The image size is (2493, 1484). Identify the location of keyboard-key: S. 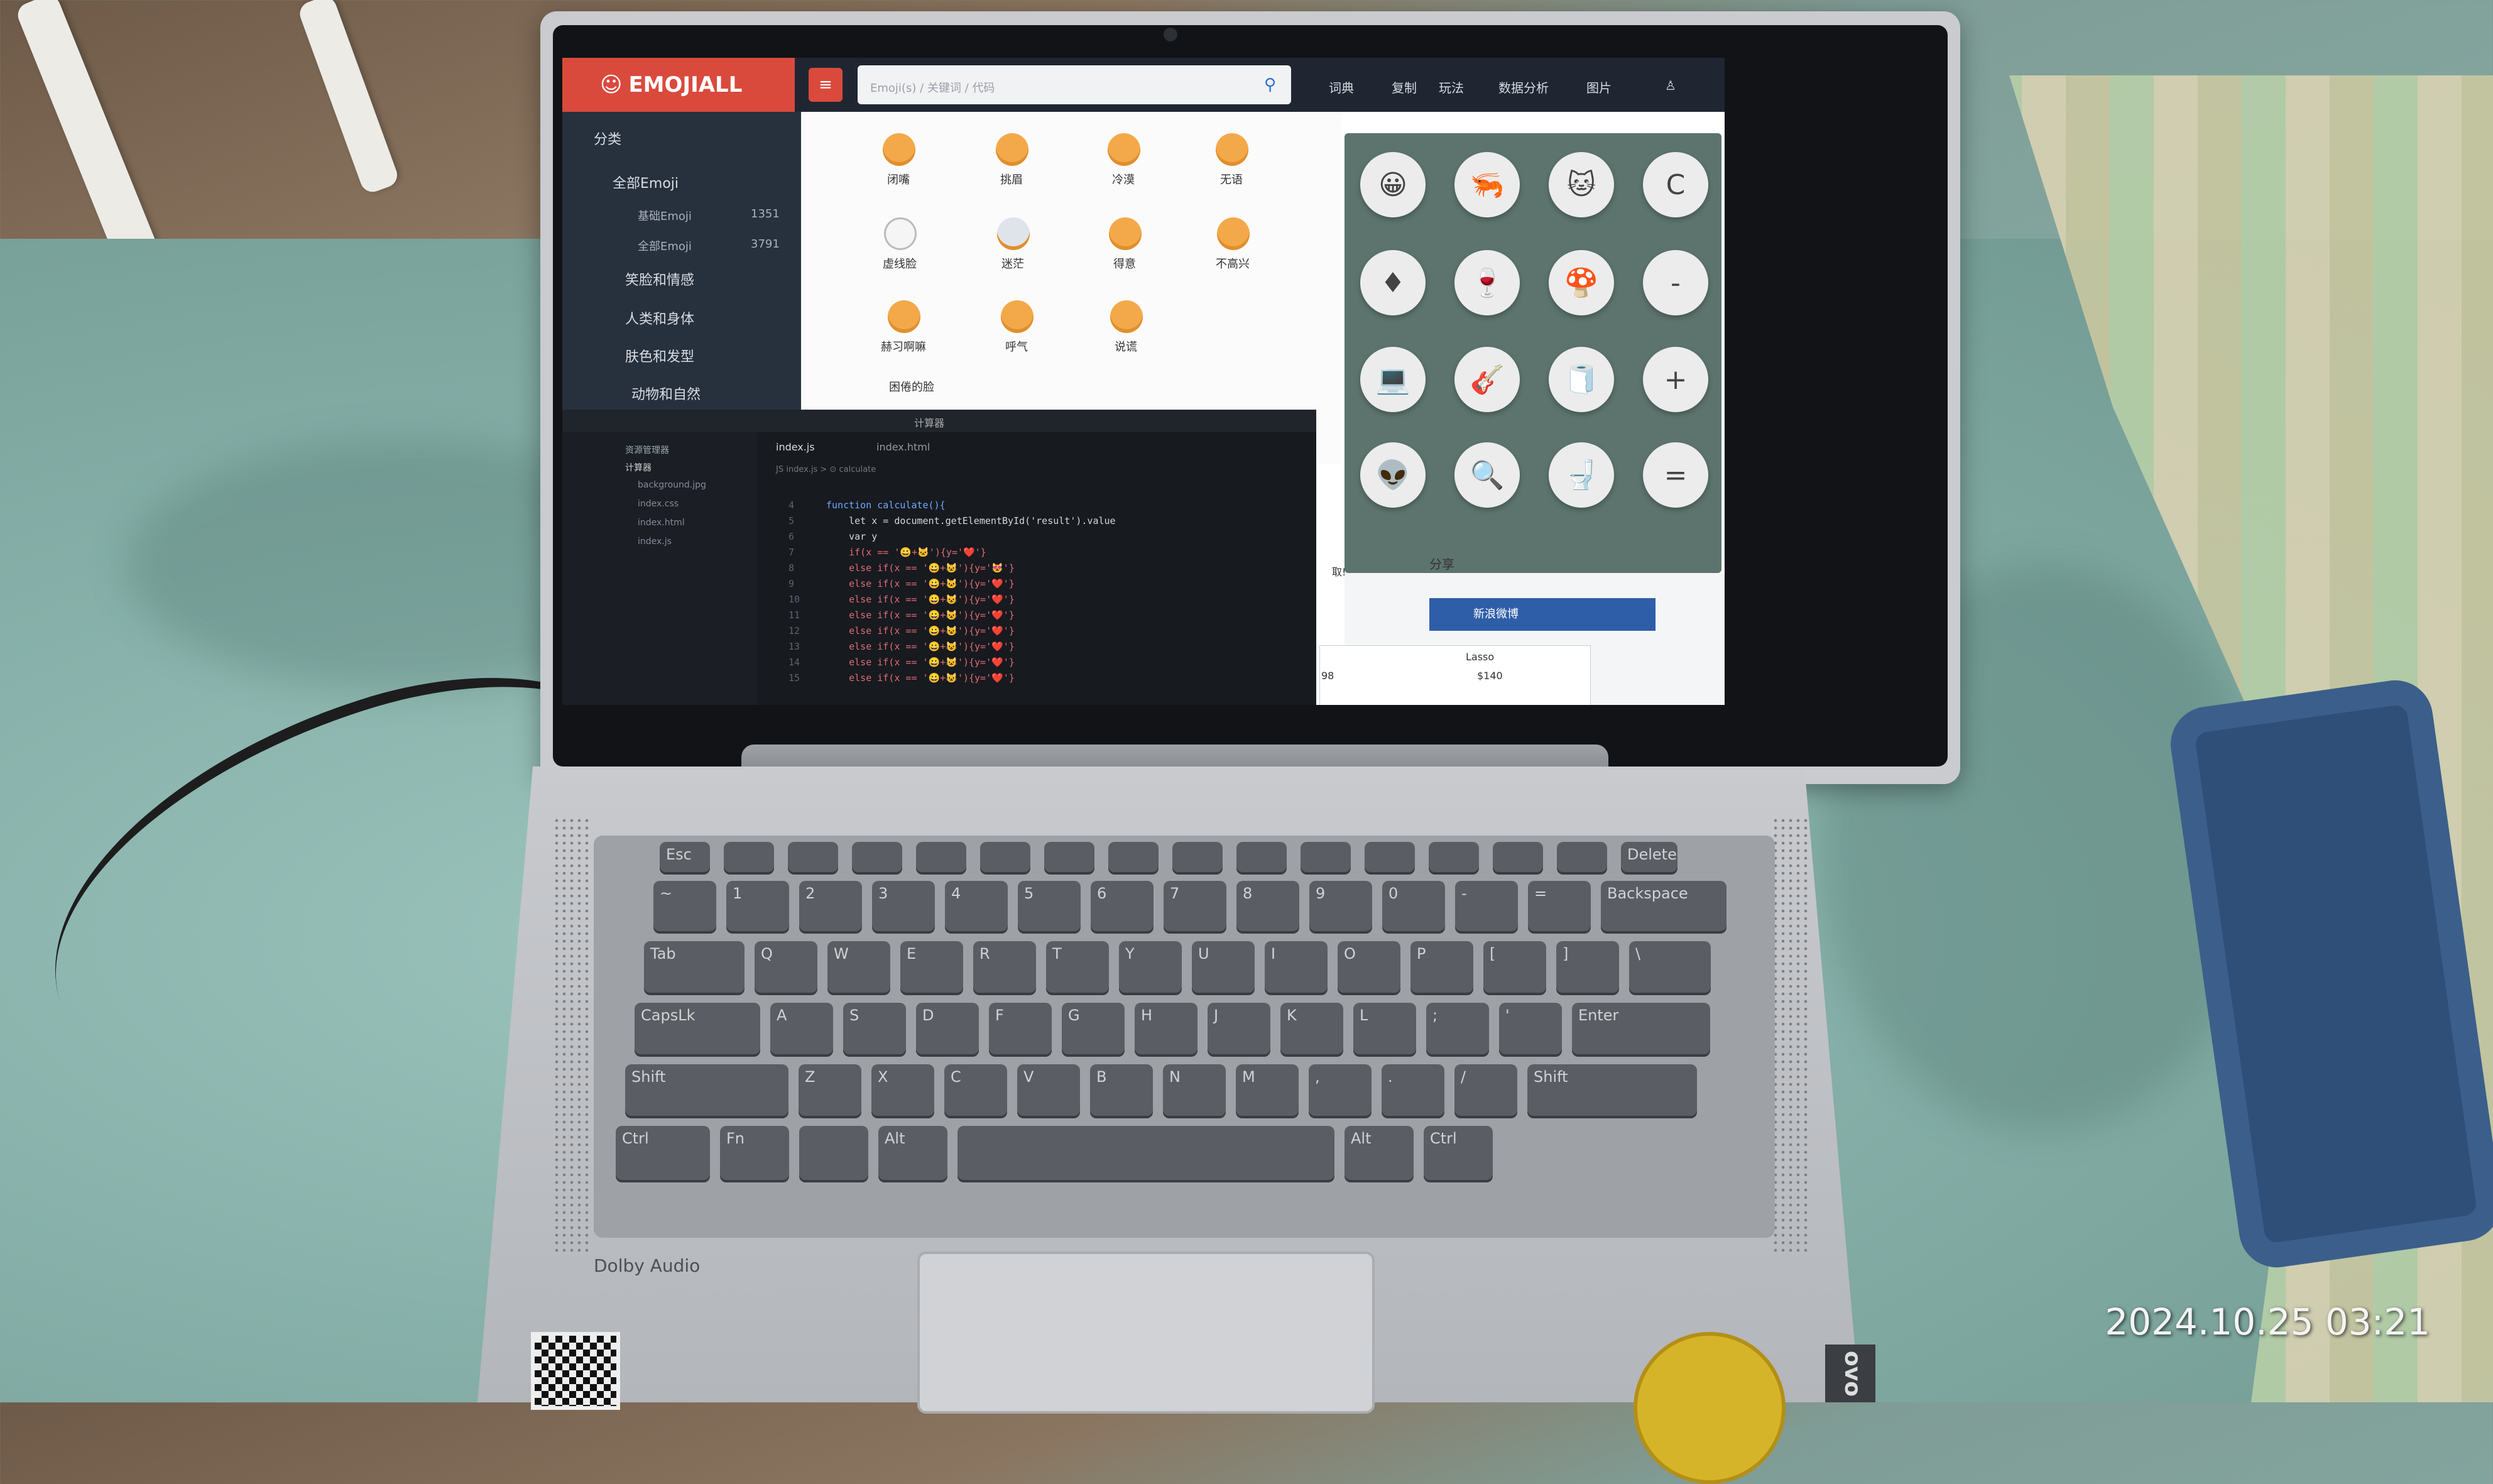
(875, 1030).